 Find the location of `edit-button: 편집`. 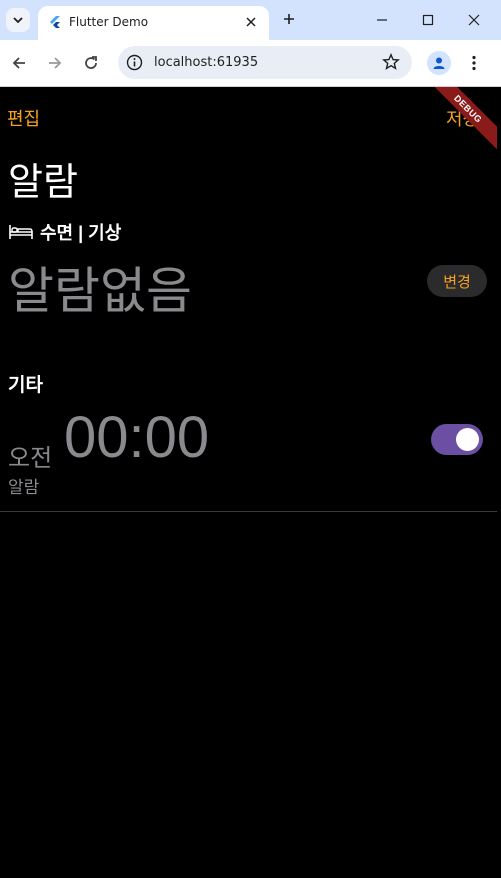

edit-button: 편집 is located at coordinates (23, 118).